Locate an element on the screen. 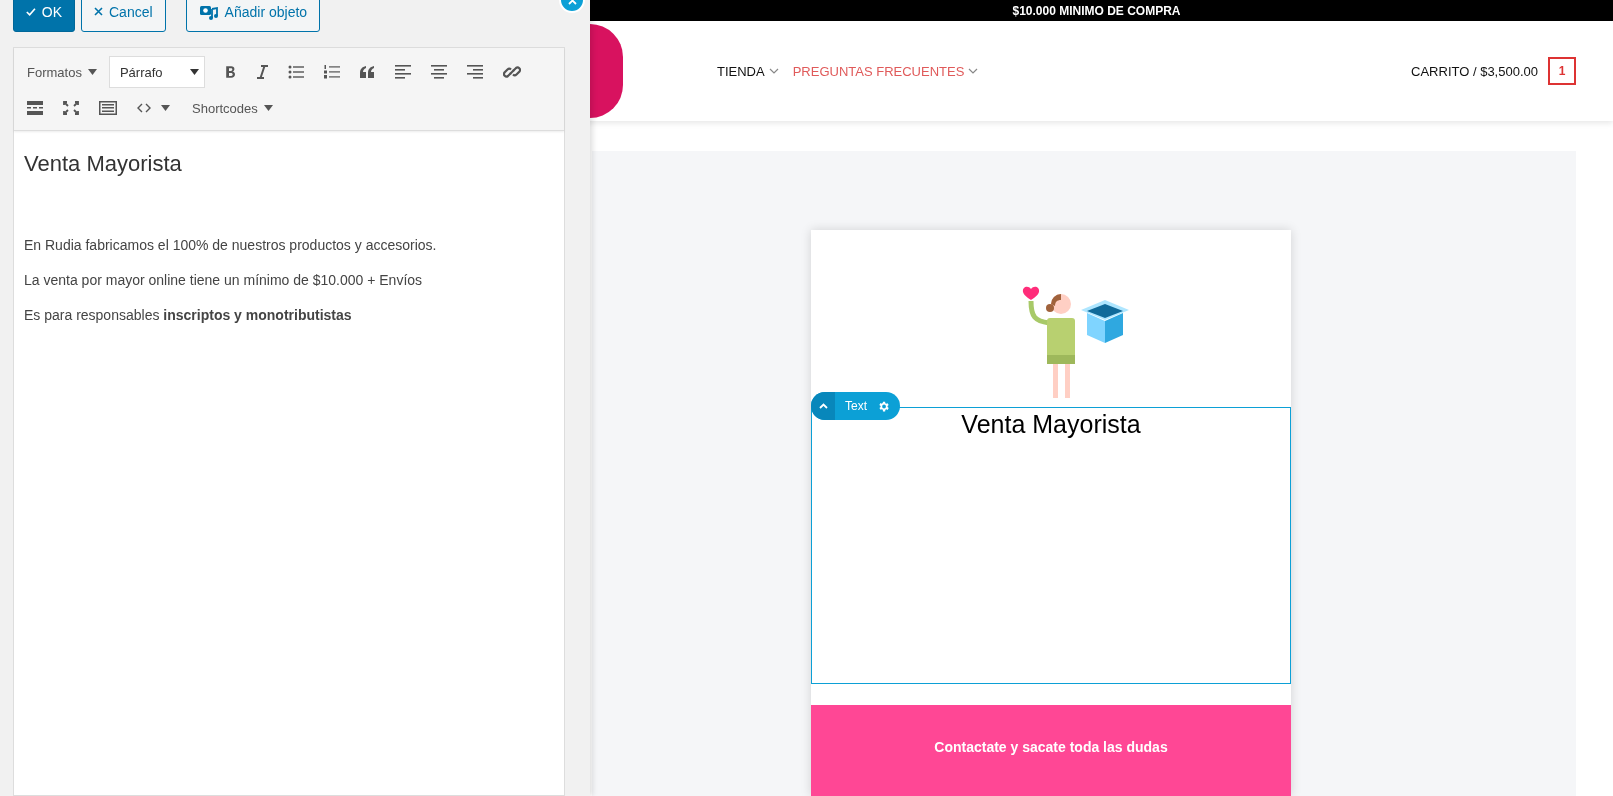 The height and width of the screenshot is (796, 1613). section-heading: Venta Mayorista is located at coordinates (1051, 424).